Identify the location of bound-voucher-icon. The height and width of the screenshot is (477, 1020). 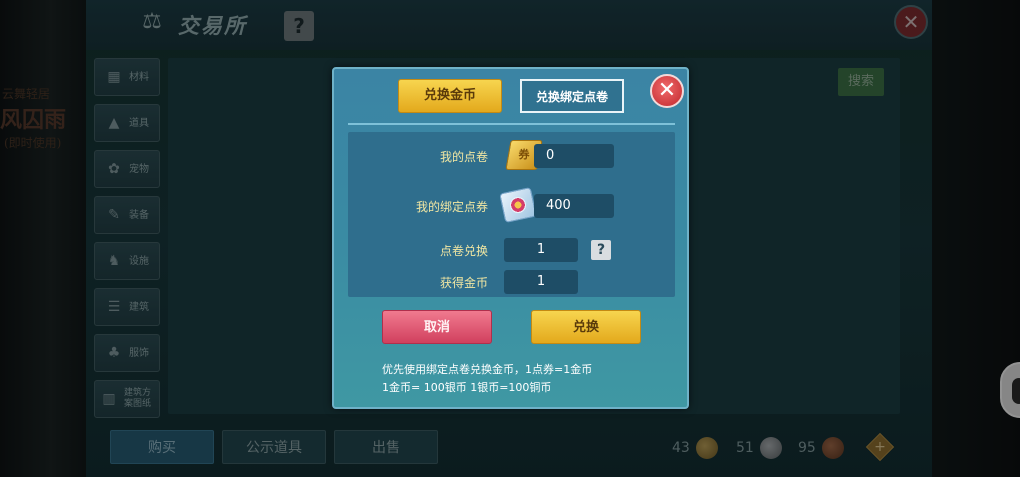
(518, 205).